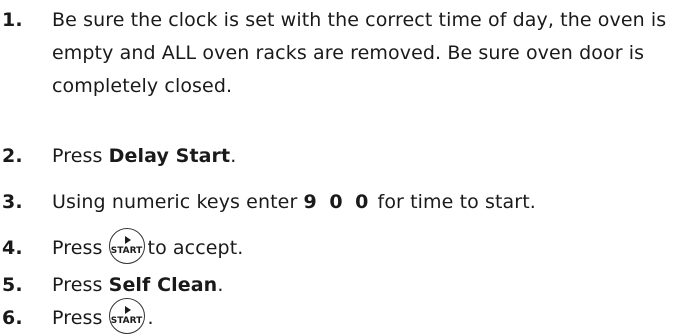  I want to click on step-text: Press Self Clean., so click(372, 285).